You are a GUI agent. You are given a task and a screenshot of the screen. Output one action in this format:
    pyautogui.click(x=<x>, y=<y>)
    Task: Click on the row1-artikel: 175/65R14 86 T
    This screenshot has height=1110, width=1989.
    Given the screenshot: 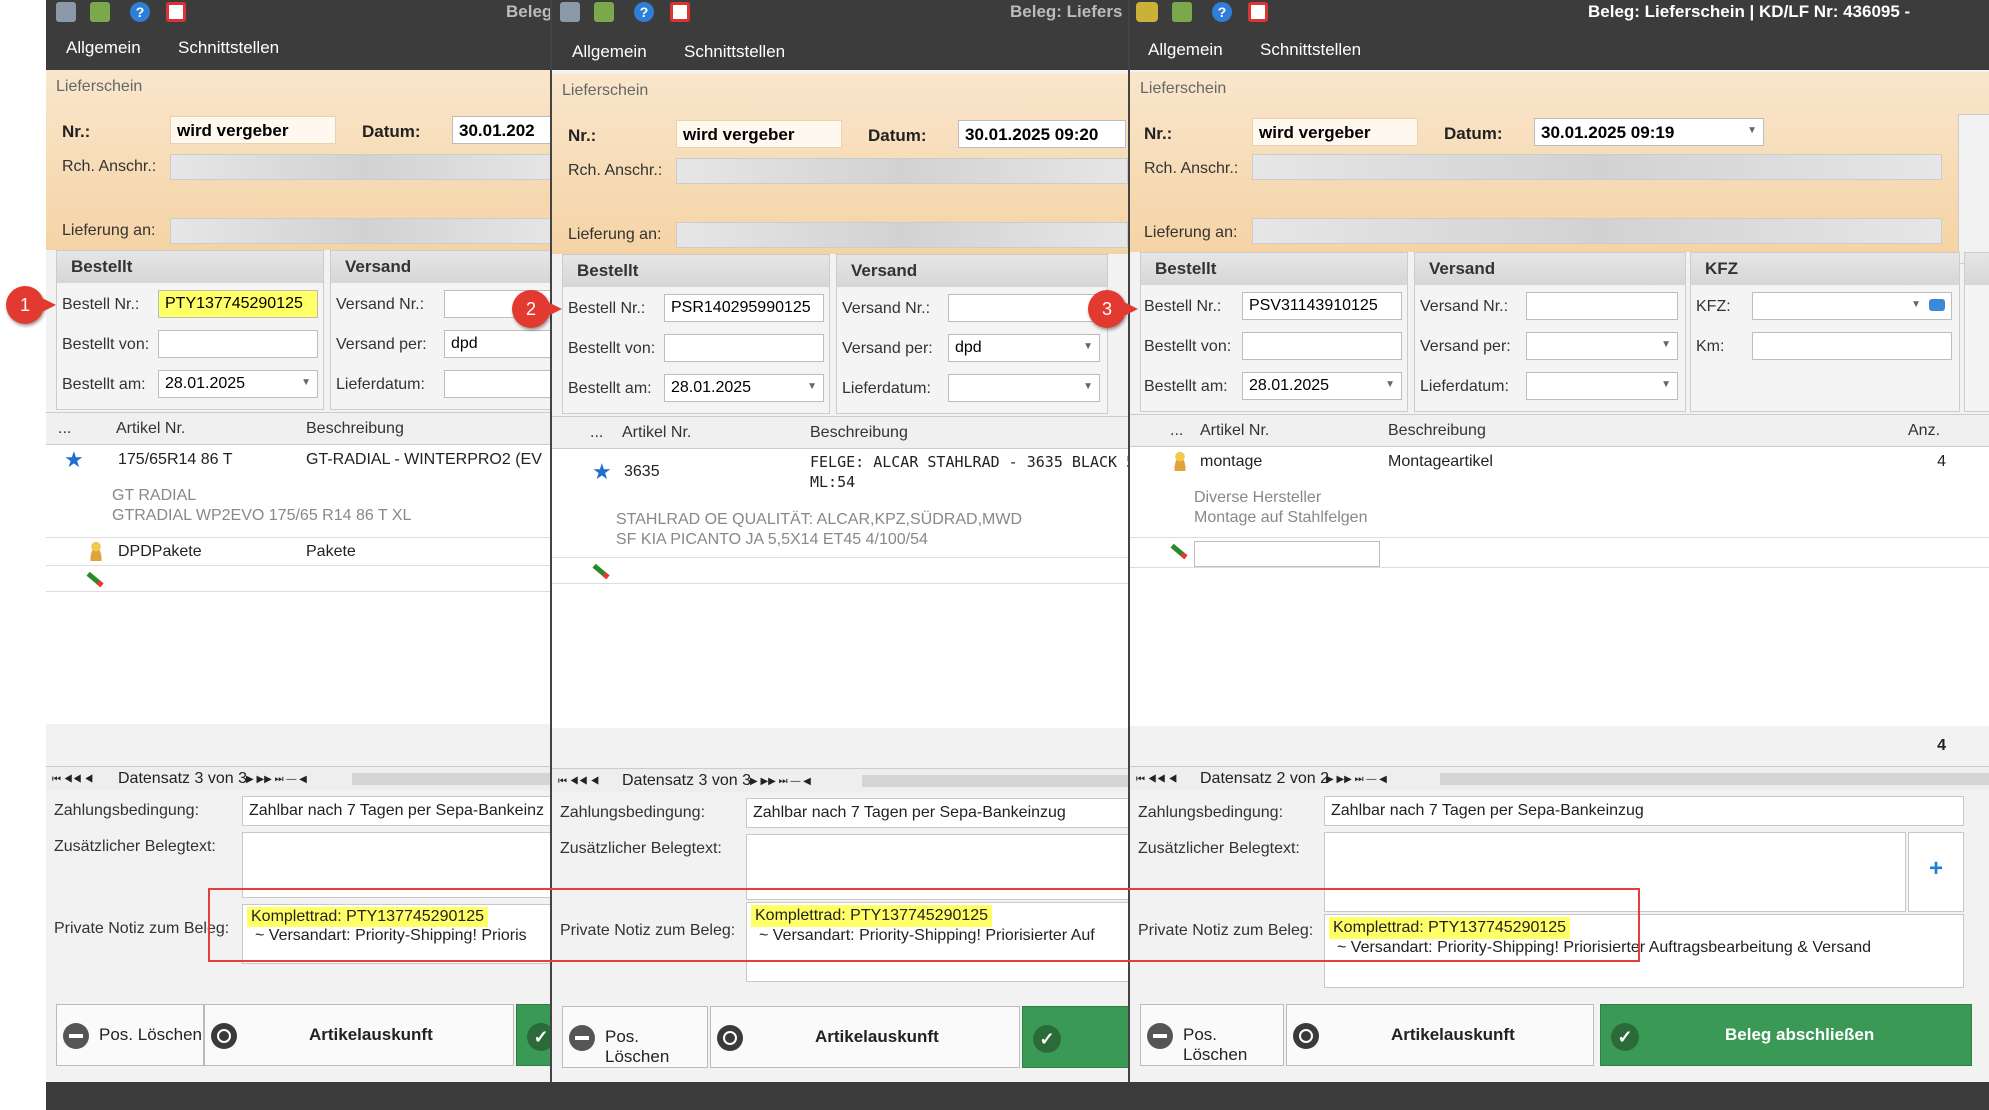 What is the action you would take?
    pyautogui.click(x=175, y=460)
    